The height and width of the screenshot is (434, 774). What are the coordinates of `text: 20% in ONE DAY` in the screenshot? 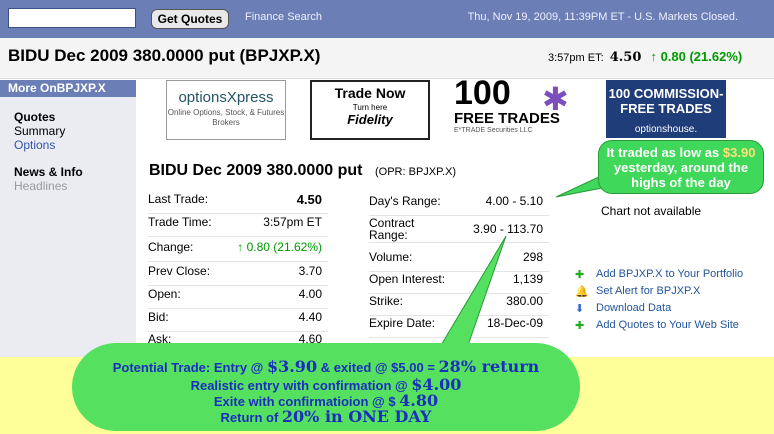 It's located at (356, 416).